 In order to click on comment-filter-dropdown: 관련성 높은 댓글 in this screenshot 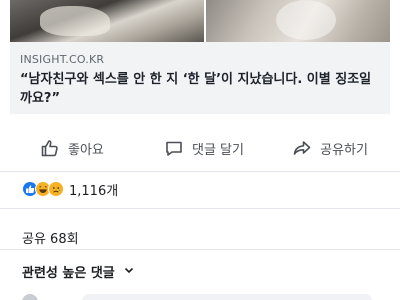, I will do `click(78, 271)`.